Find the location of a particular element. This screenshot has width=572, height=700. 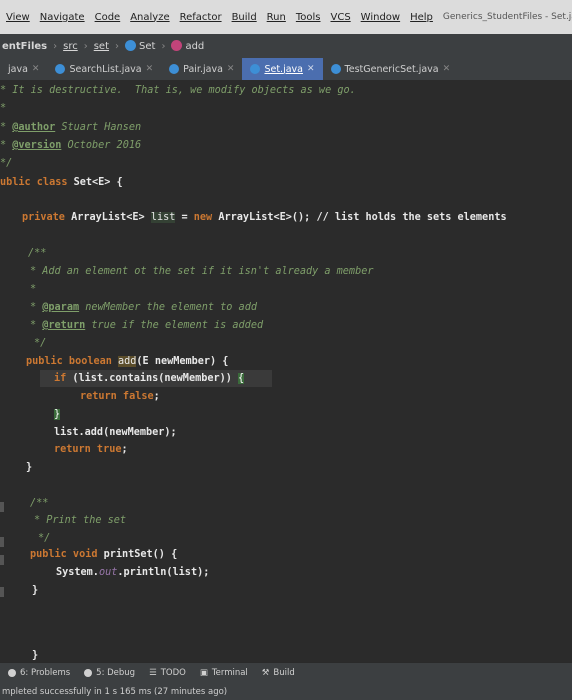

tool-label: 6: Problems is located at coordinates (45, 673).